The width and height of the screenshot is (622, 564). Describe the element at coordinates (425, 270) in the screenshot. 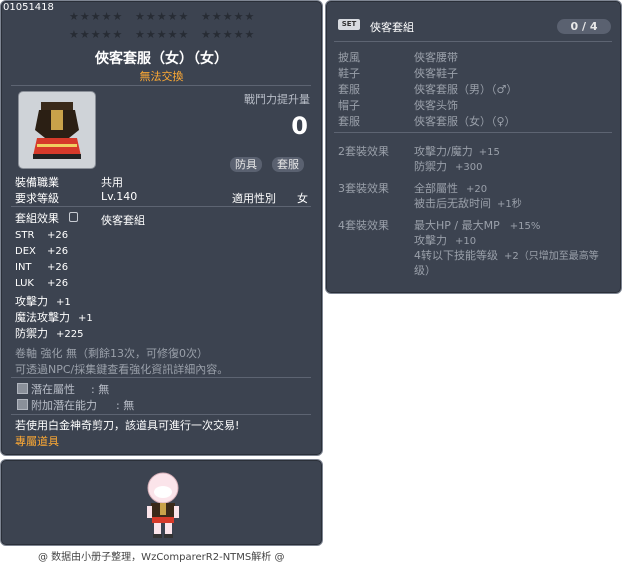

I see `set-bonus-line: 级）` at that location.